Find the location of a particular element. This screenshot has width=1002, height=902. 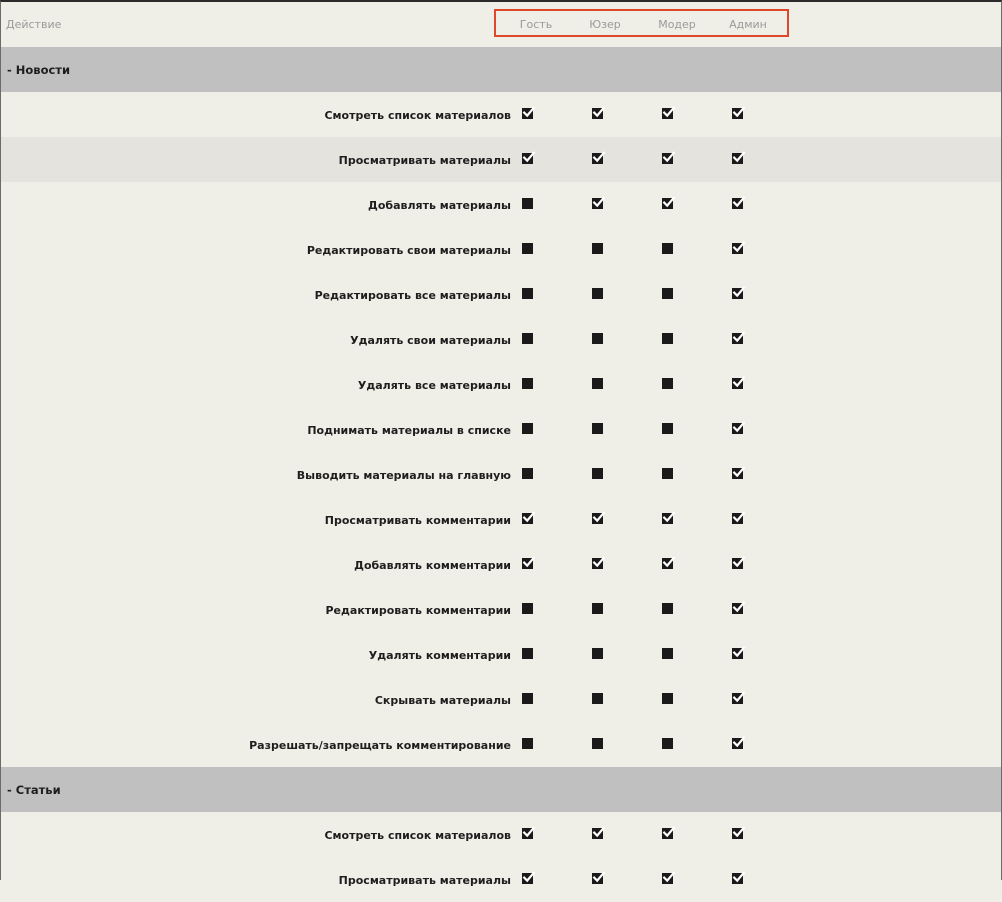

permission-row: Выводить материалы на главную is located at coordinates (501, 474).